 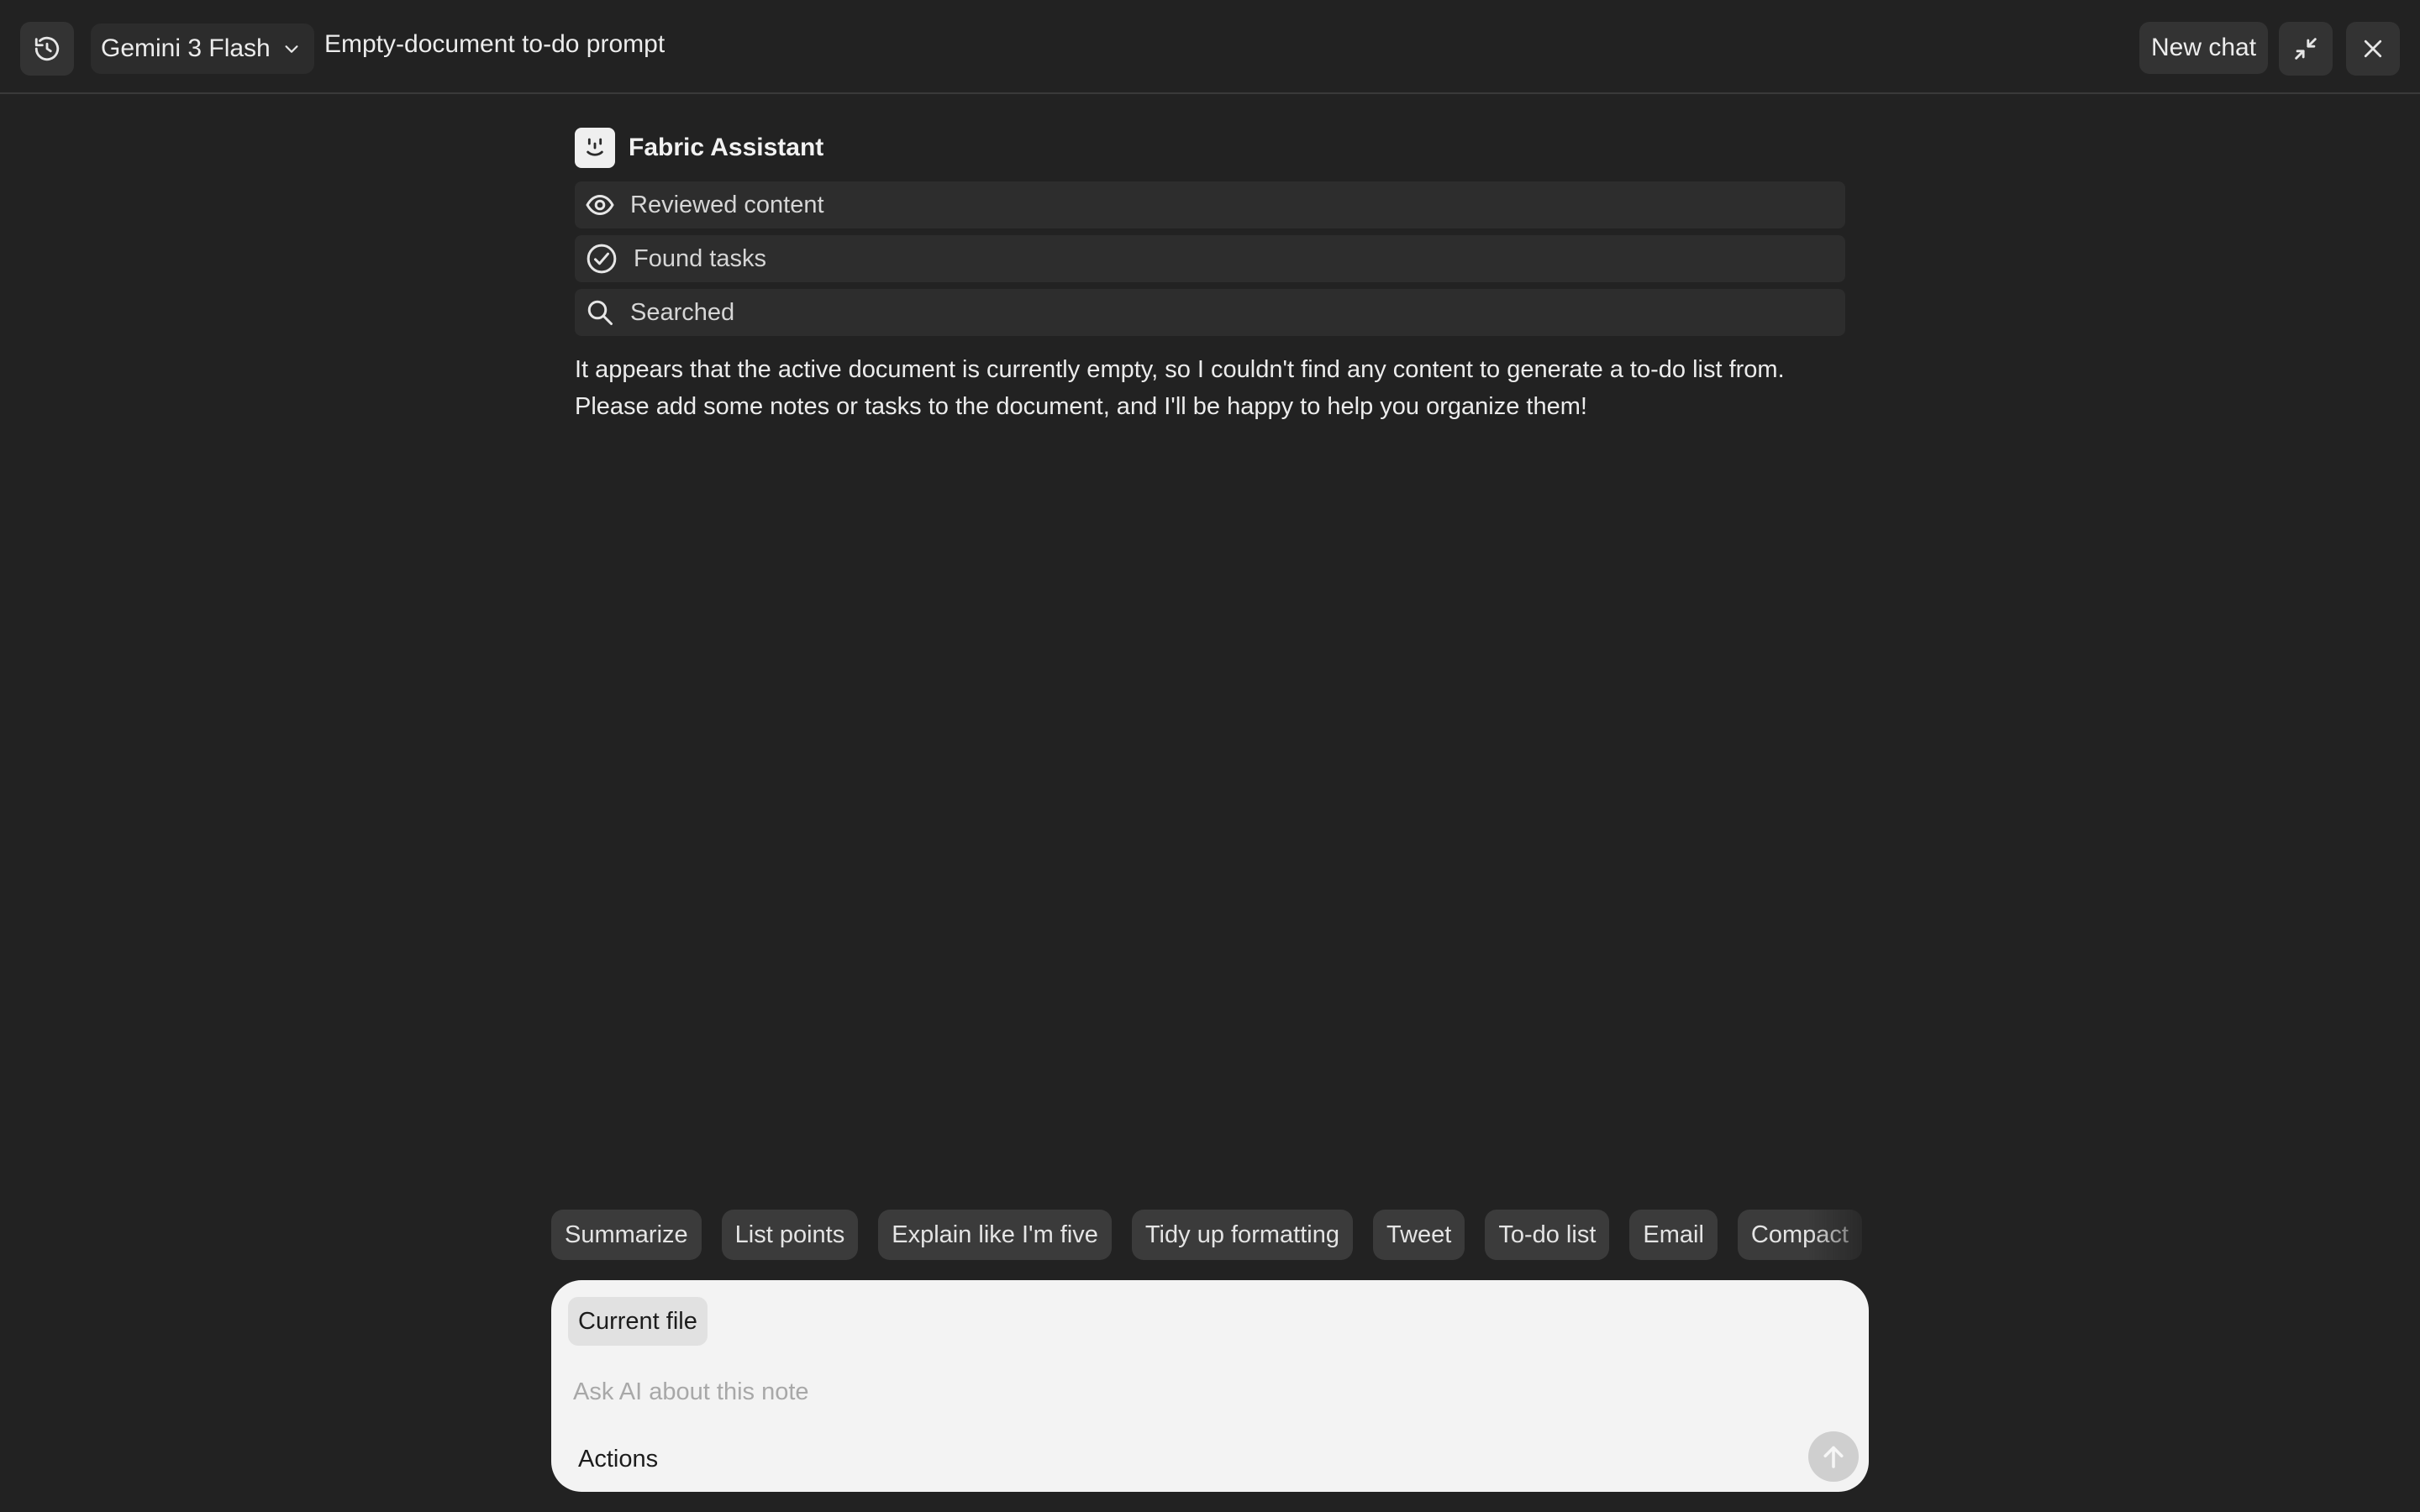 I want to click on history-button, so click(x=47, y=49).